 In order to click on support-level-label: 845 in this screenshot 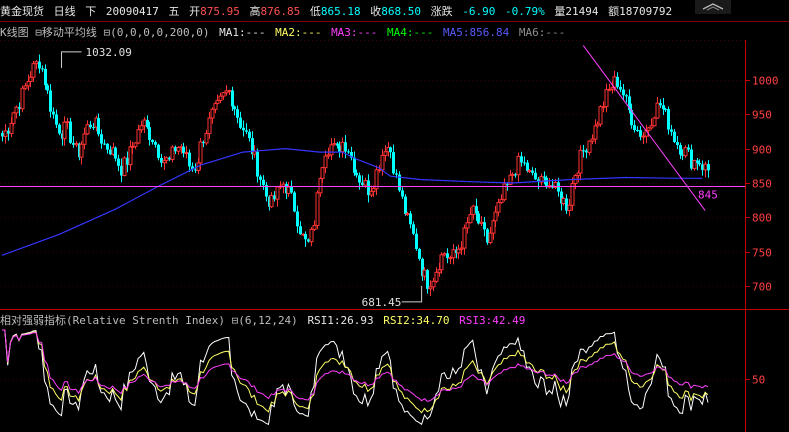, I will do `click(708, 195)`.